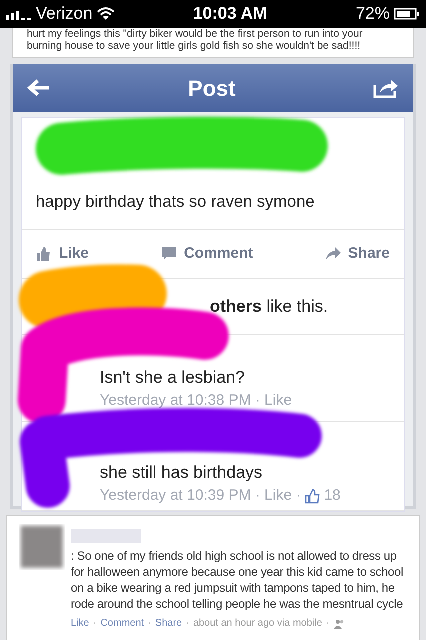 Image resolution: width=426 pixels, height=640 pixels. Describe the element at coordinates (19, 14) in the screenshot. I see `signal-icon` at that location.